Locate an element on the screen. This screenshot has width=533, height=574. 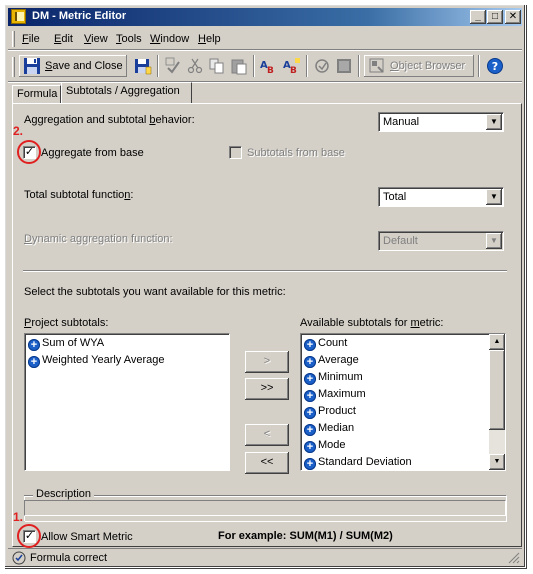
menu-grip is located at coordinates (13, 39).